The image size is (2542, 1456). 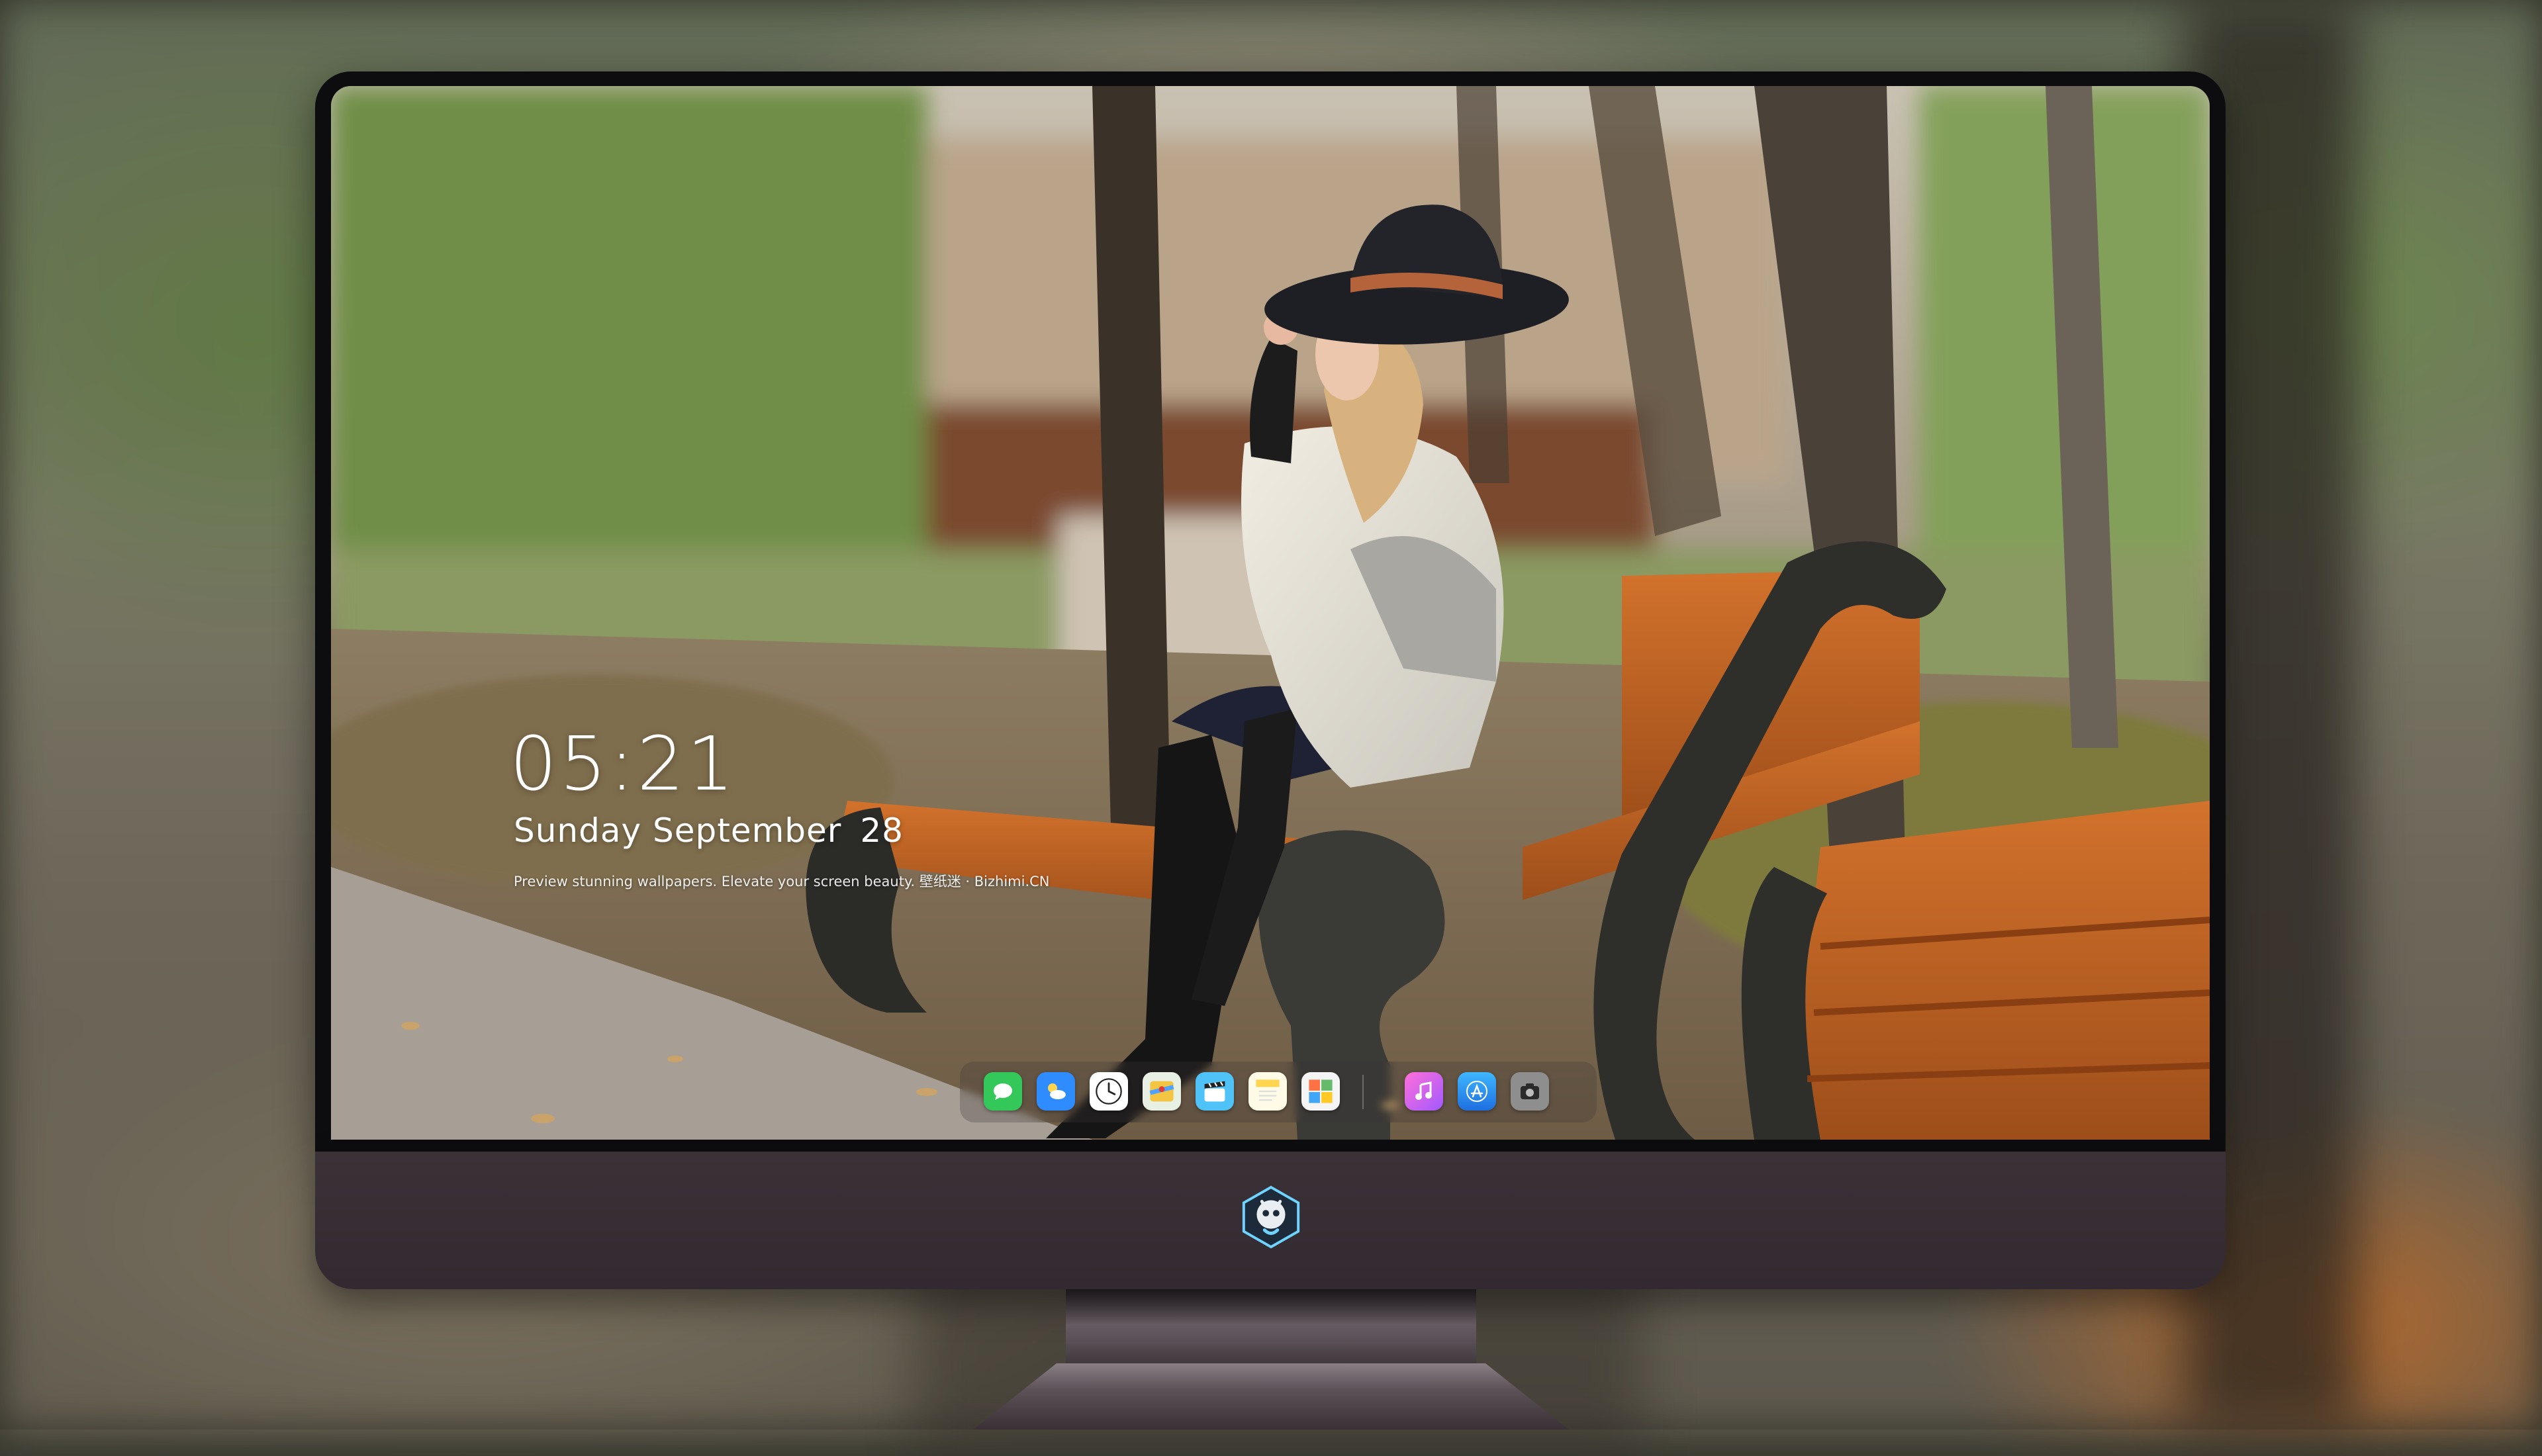 What do you see at coordinates (624, 764) in the screenshot?
I see `lock-screen-time: 05:21` at bounding box center [624, 764].